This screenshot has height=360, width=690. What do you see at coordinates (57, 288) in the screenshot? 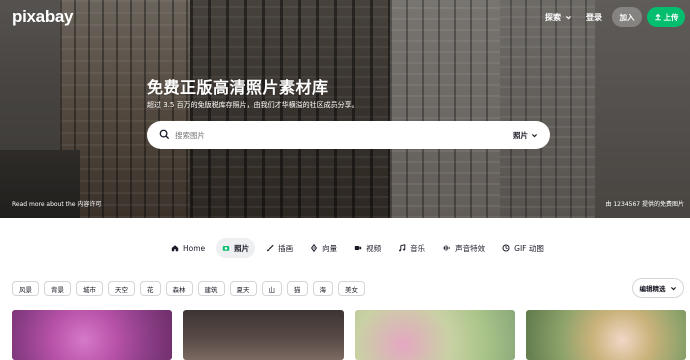
I see `tag-chip: 背景` at bounding box center [57, 288].